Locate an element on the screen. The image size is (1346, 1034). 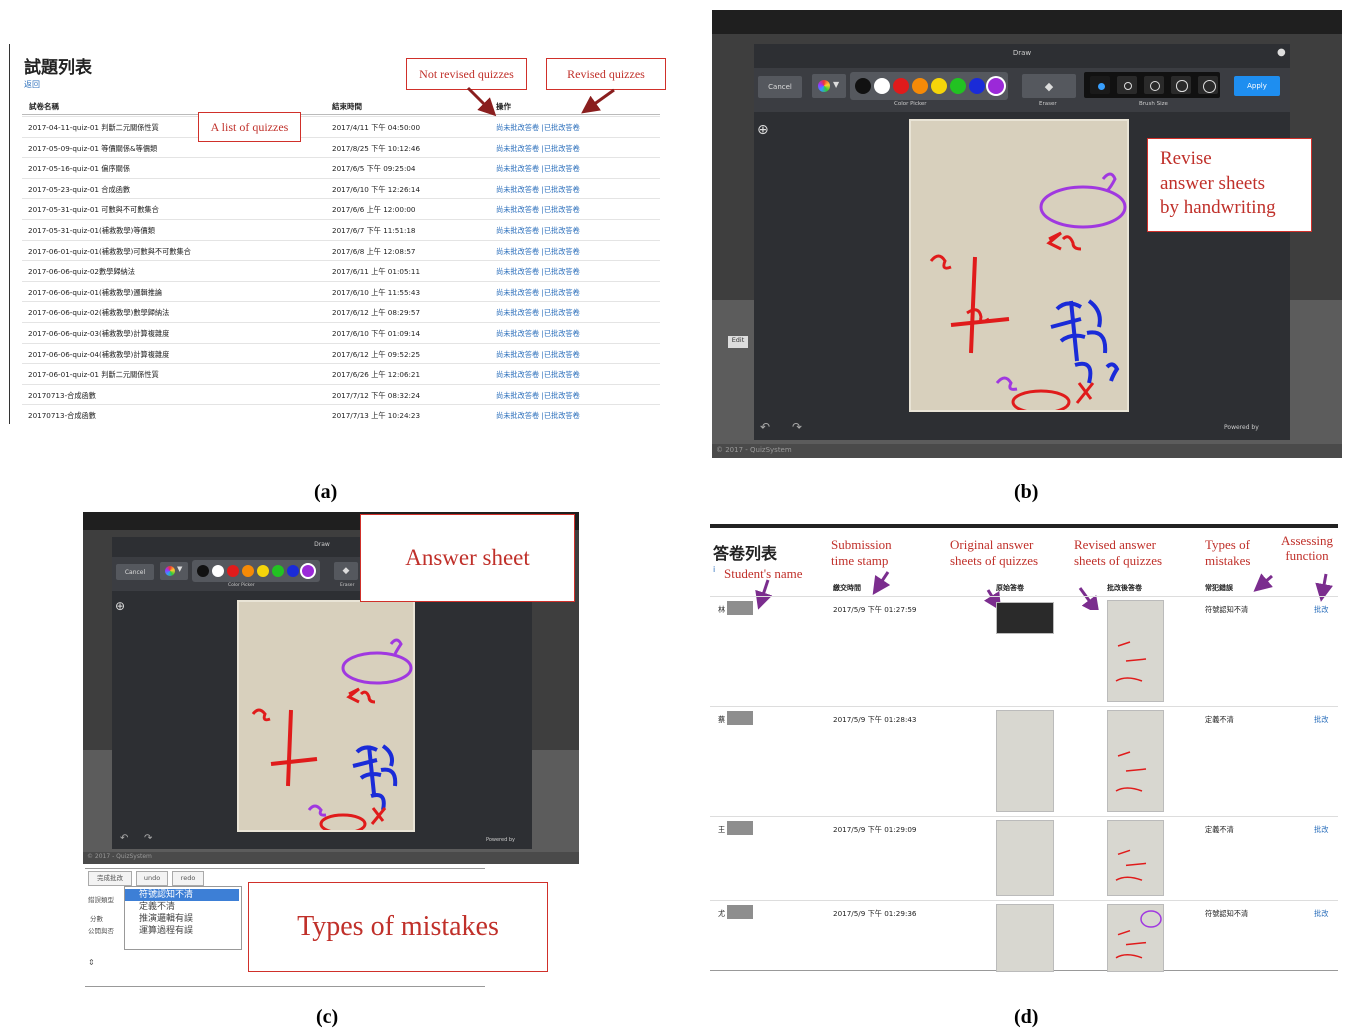
student-surname: 林 is located at coordinates (722, 609).